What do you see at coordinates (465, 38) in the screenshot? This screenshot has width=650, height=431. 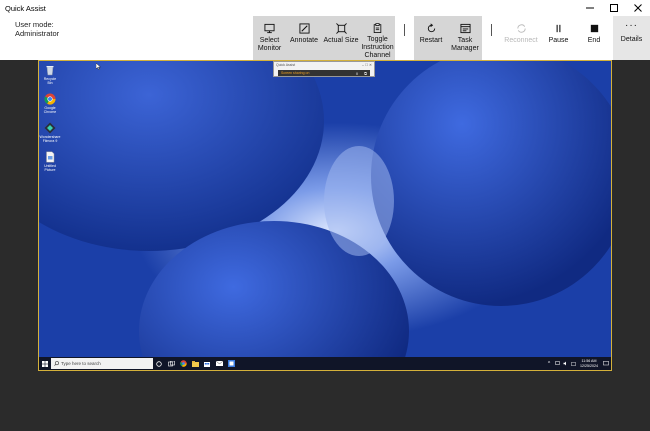 I see `task-manager-button: Task Manager` at bounding box center [465, 38].